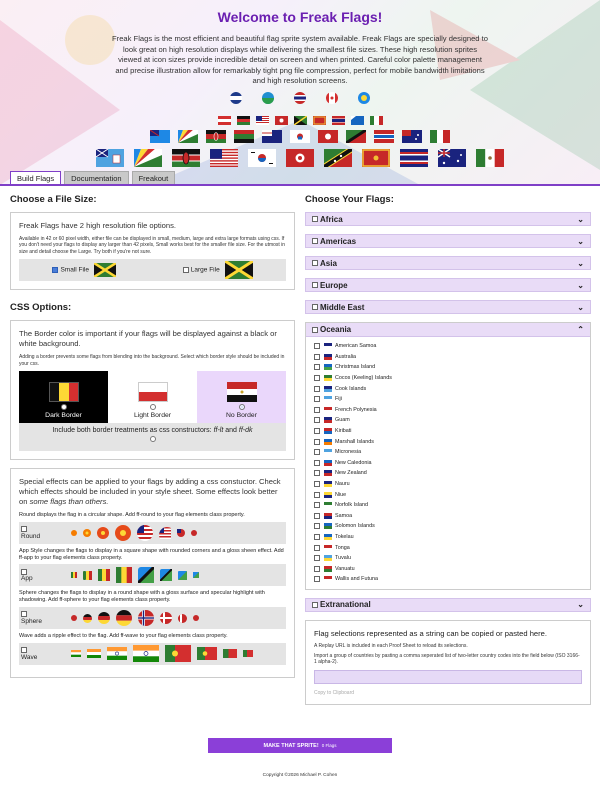  Describe the element at coordinates (55, 270) in the screenshot. I see `small-file-checkbox` at that location.